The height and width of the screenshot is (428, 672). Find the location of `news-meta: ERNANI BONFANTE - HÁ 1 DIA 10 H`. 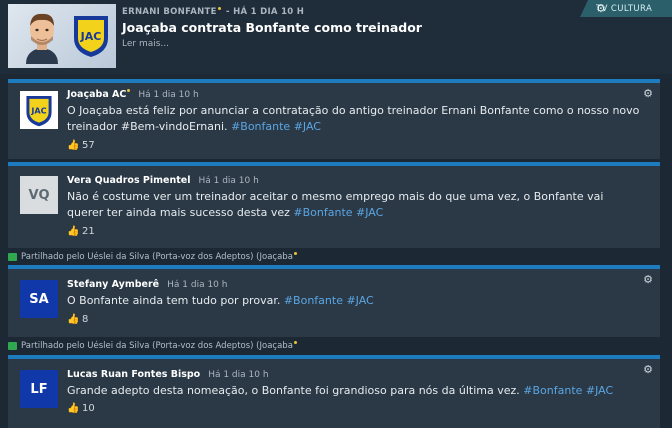

news-meta: ERNANI BONFANTE - HÁ 1 DIA 10 H is located at coordinates (213, 12).